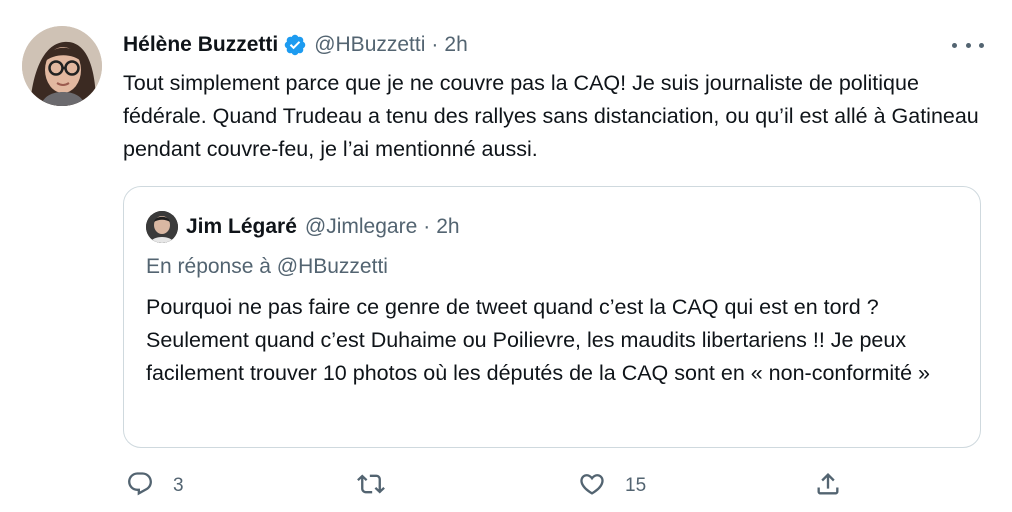 The height and width of the screenshot is (512, 1012). Describe the element at coordinates (447, 227) in the screenshot. I see `quoted-tweet-timestamp: 2h` at that location.